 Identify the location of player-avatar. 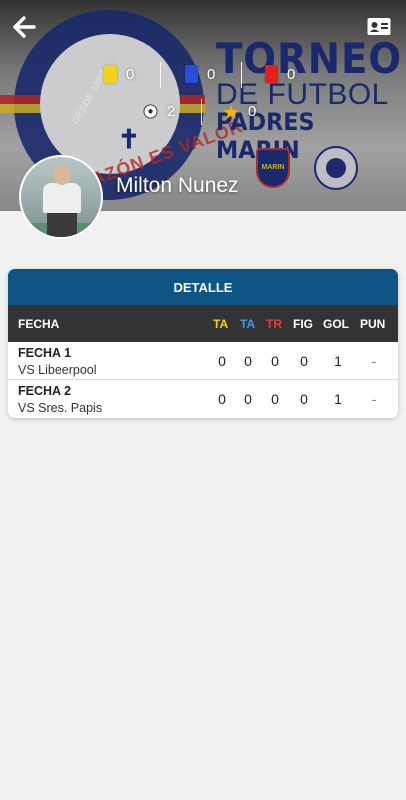
(61, 197).